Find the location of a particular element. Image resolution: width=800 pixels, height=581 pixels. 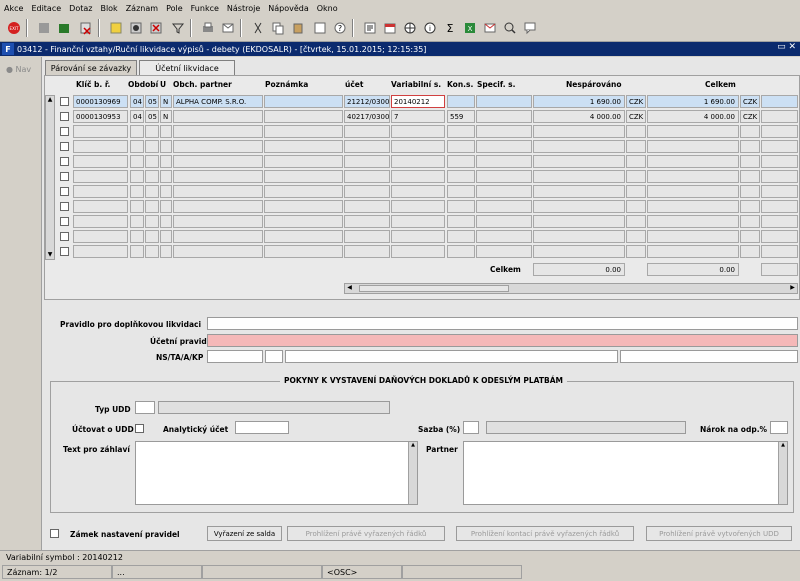

info-icon: i is located at coordinates (430, 28).